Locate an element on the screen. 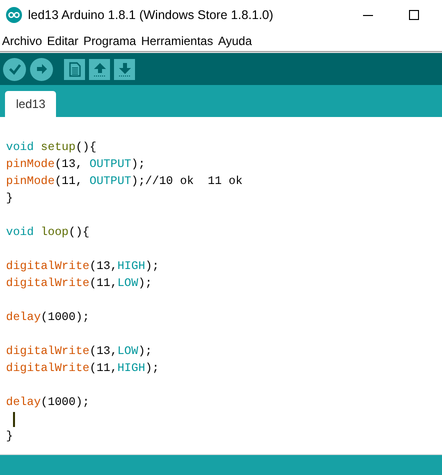 The height and width of the screenshot is (475, 442). file-tab: led13 is located at coordinates (30, 104).